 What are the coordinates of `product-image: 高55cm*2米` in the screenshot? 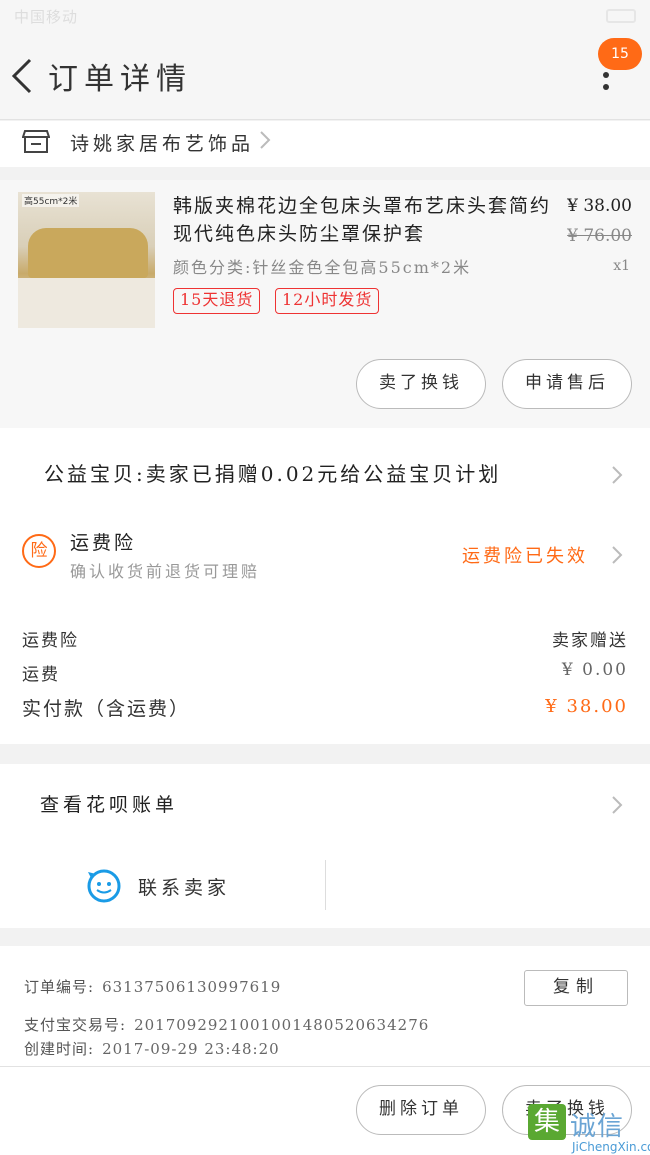 It's located at (86, 260).